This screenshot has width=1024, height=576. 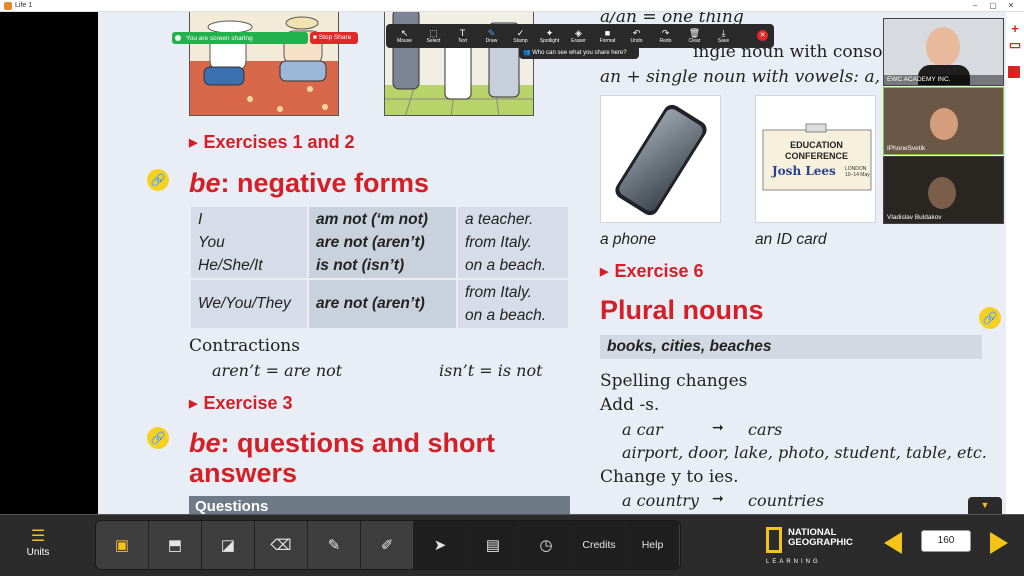 I want to click on who-can-see-link: 👥 Who can see what you share here?, so click(x=579, y=53).